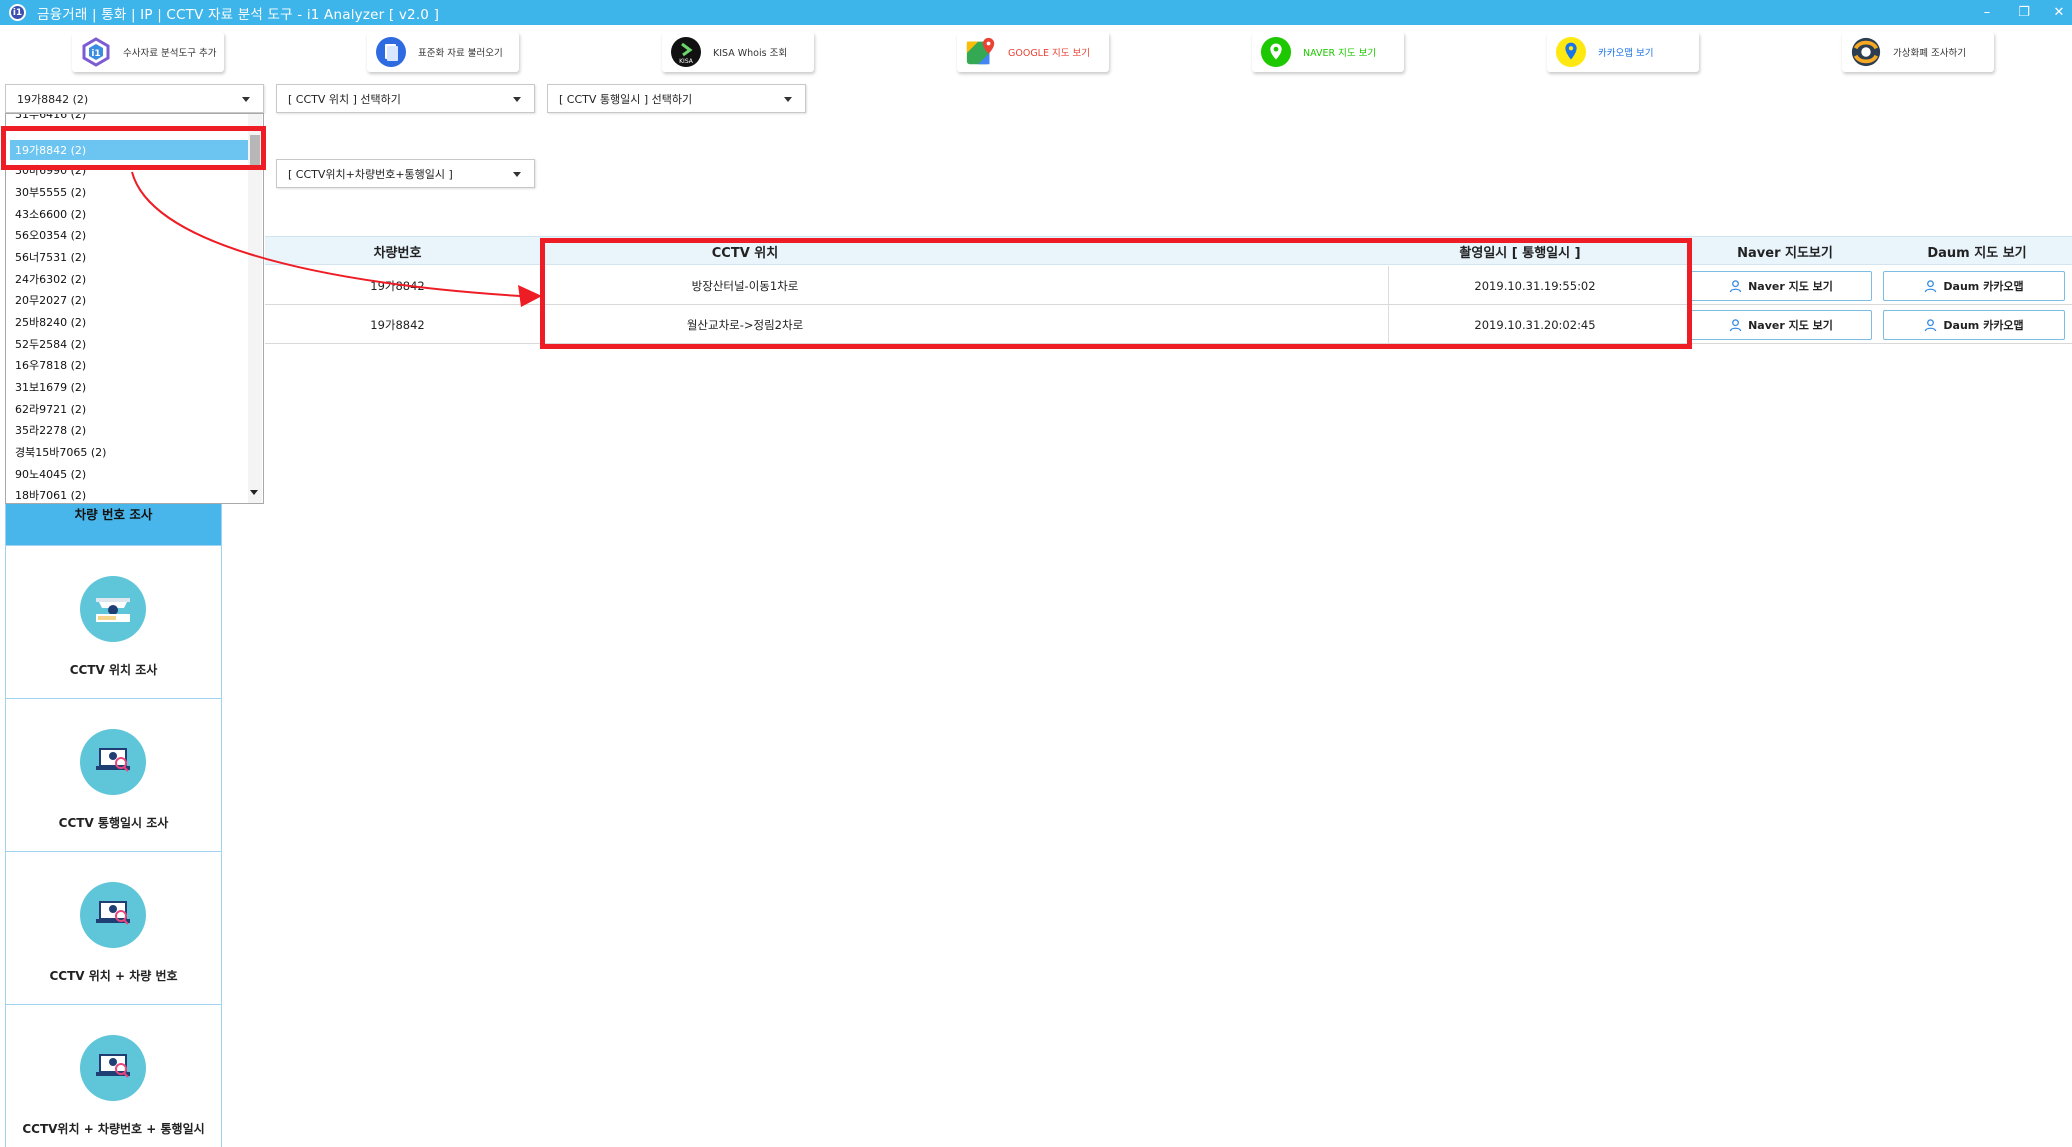 The image size is (2072, 1147). I want to click on google-map-button: GOOGLE 지도 보기, so click(1033, 52).